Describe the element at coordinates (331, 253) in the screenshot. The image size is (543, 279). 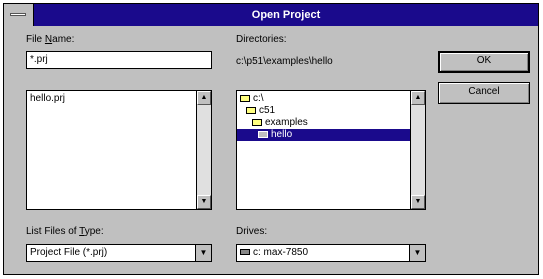
I see `drives-dropdown: c: max-7850 ▼` at that location.